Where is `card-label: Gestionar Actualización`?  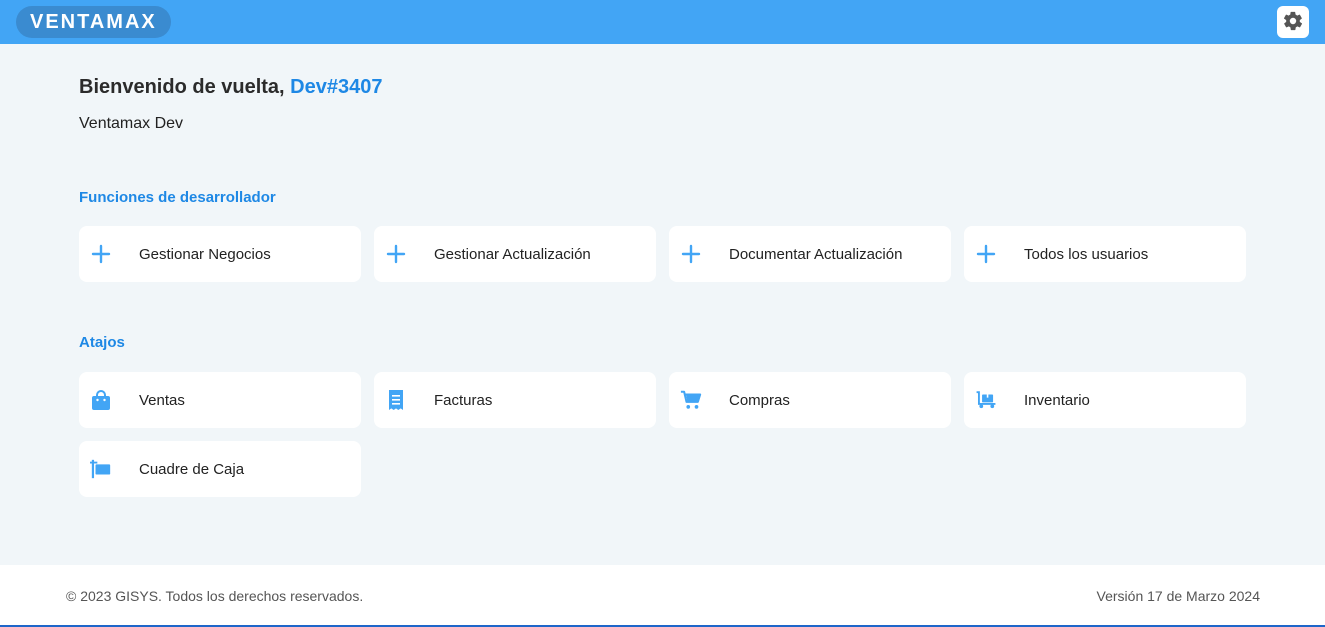 card-label: Gestionar Actualización is located at coordinates (512, 254).